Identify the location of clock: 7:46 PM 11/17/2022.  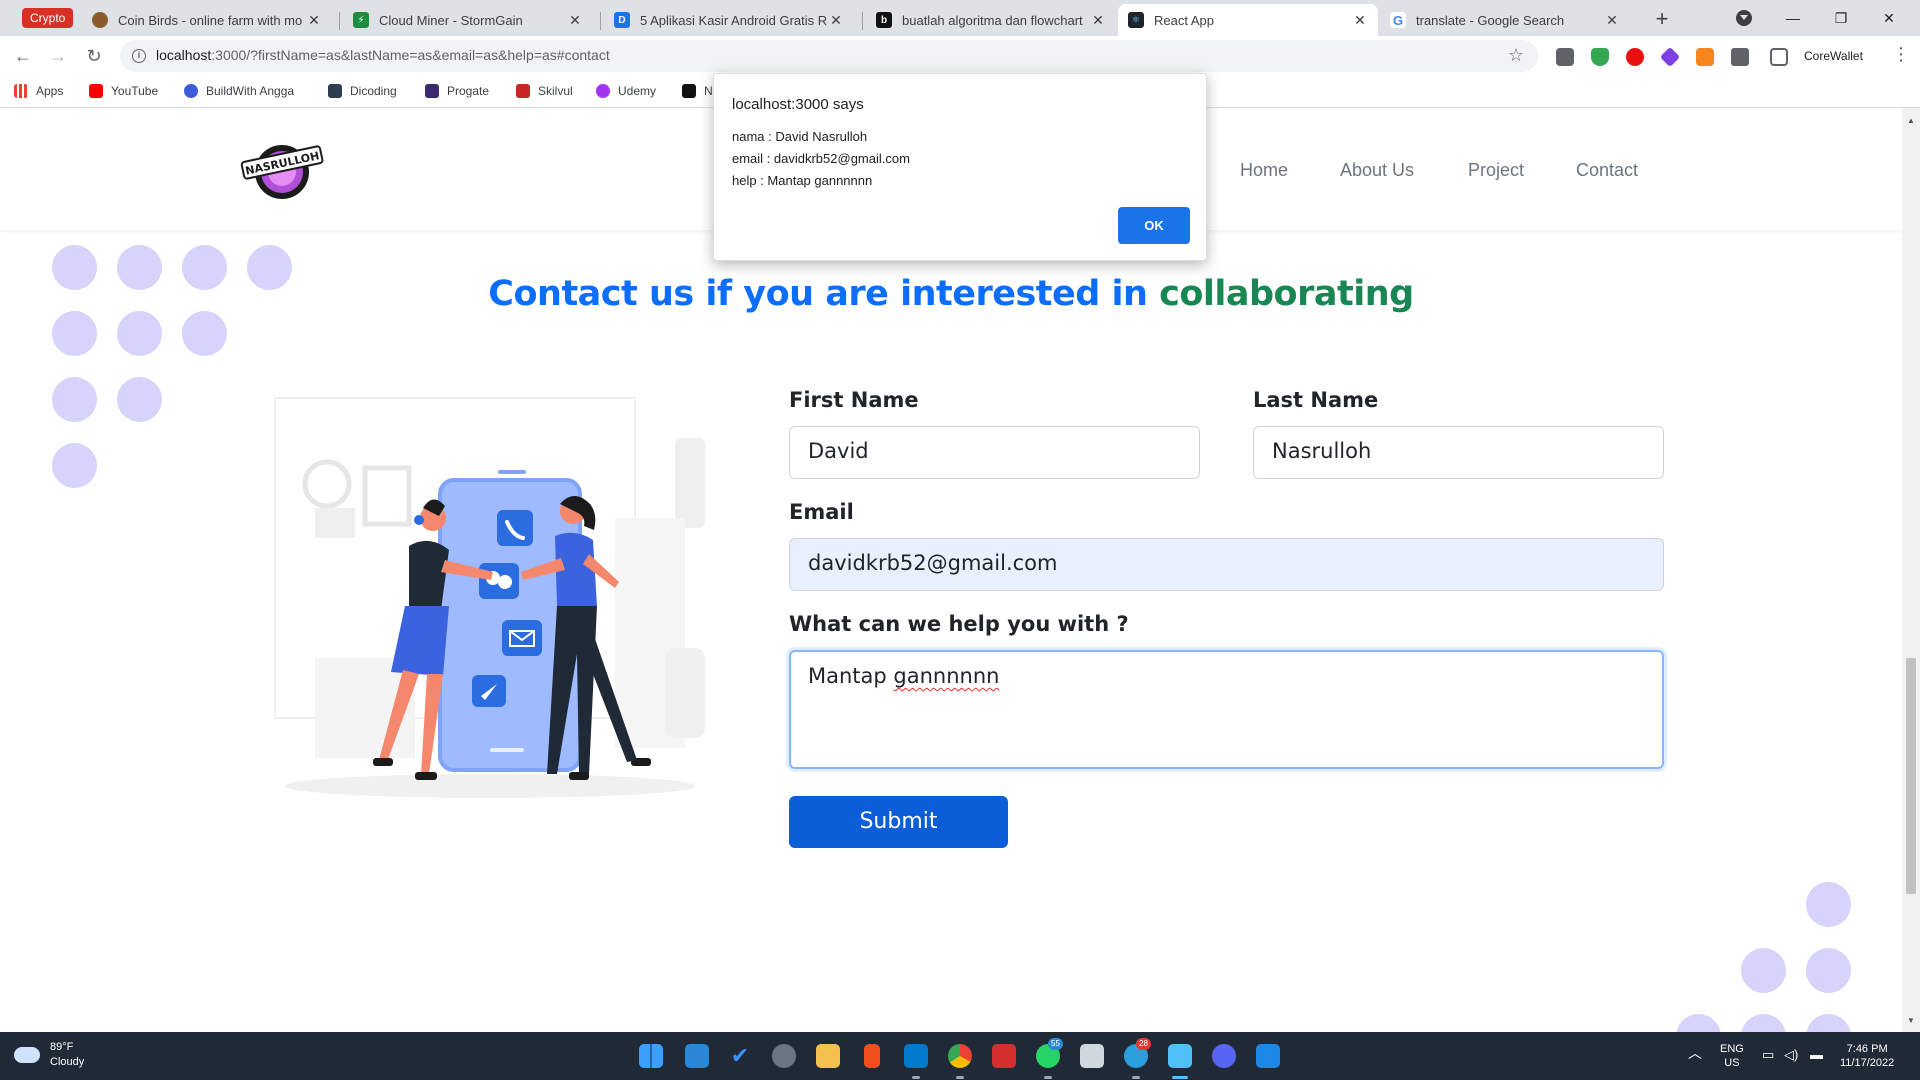
(1867, 1056).